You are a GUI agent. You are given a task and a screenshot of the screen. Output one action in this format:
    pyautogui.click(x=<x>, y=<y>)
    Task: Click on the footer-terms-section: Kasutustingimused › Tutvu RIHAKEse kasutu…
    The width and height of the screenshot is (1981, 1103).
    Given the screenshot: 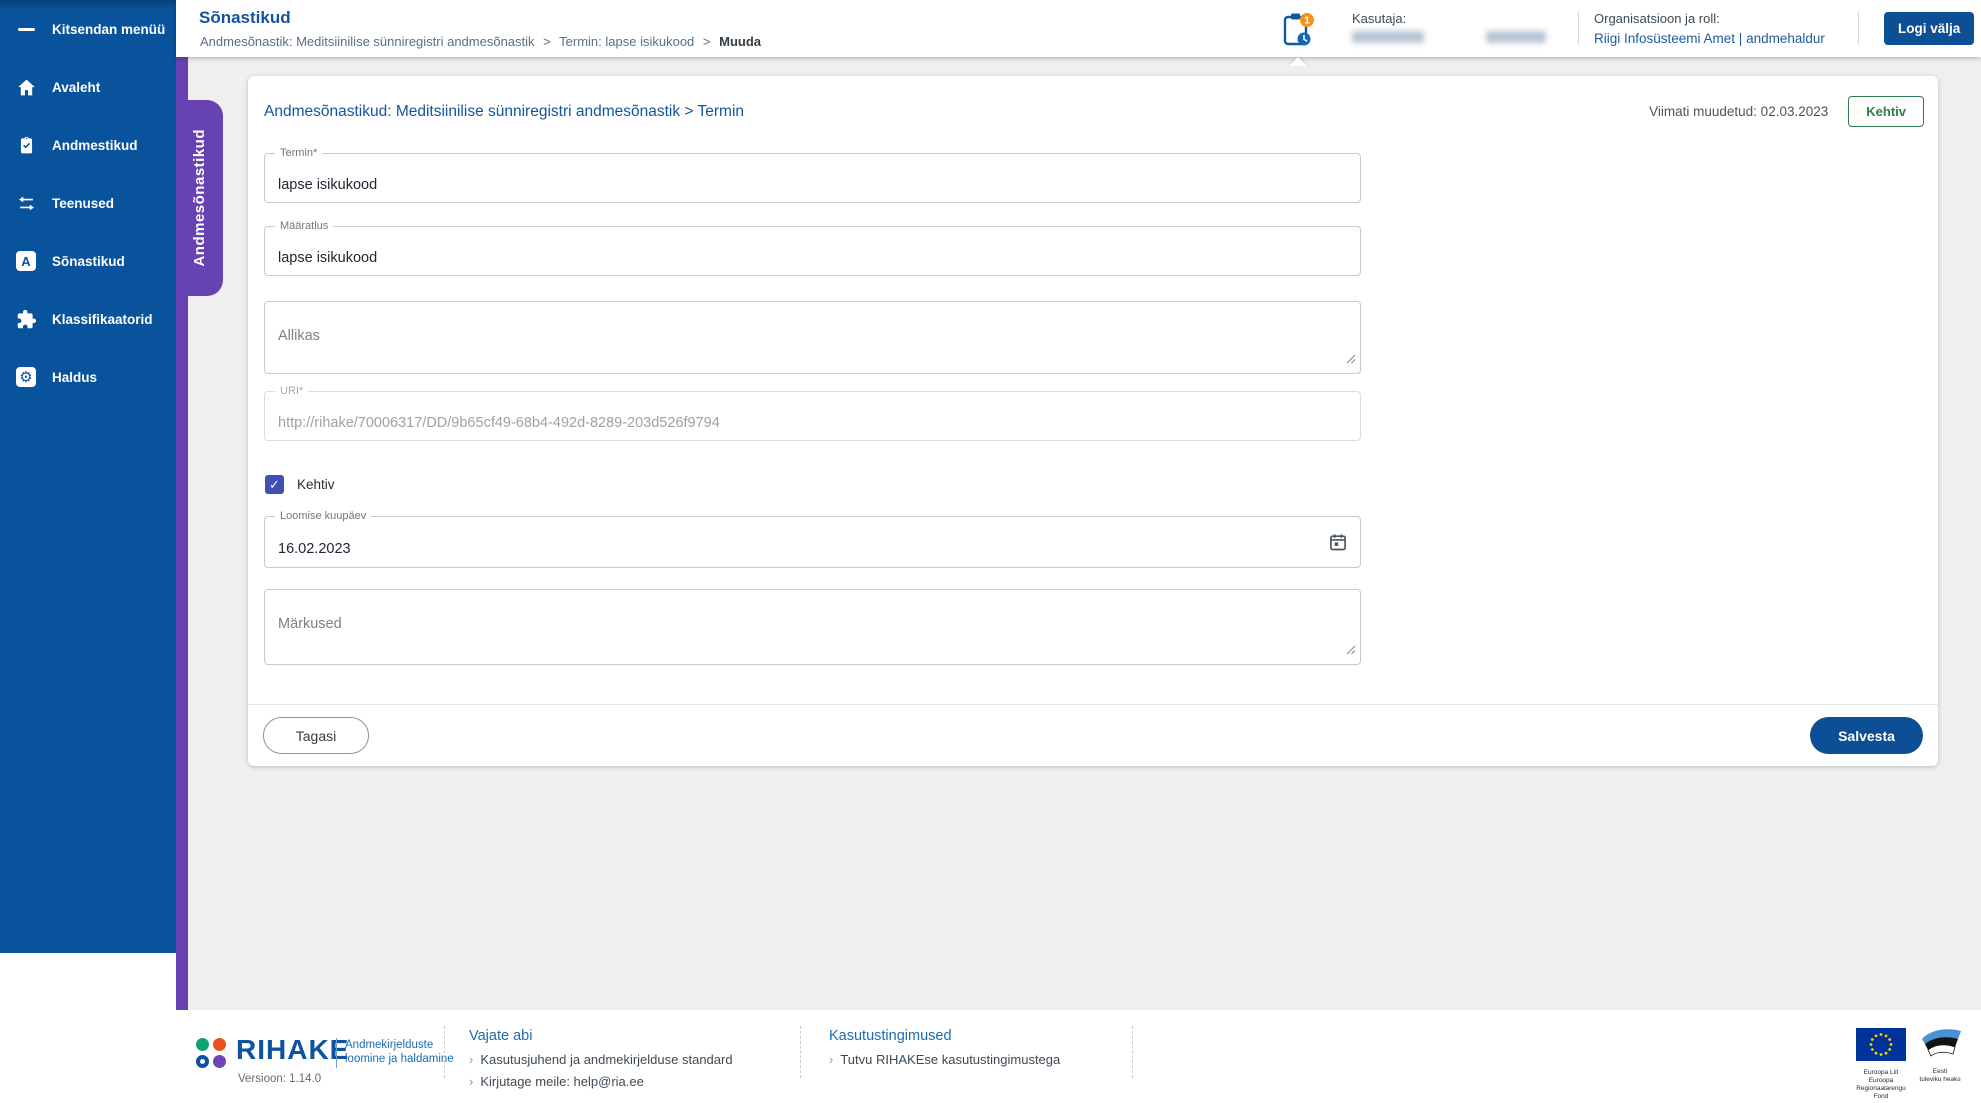 What is the action you would take?
    pyautogui.click(x=944, y=1051)
    